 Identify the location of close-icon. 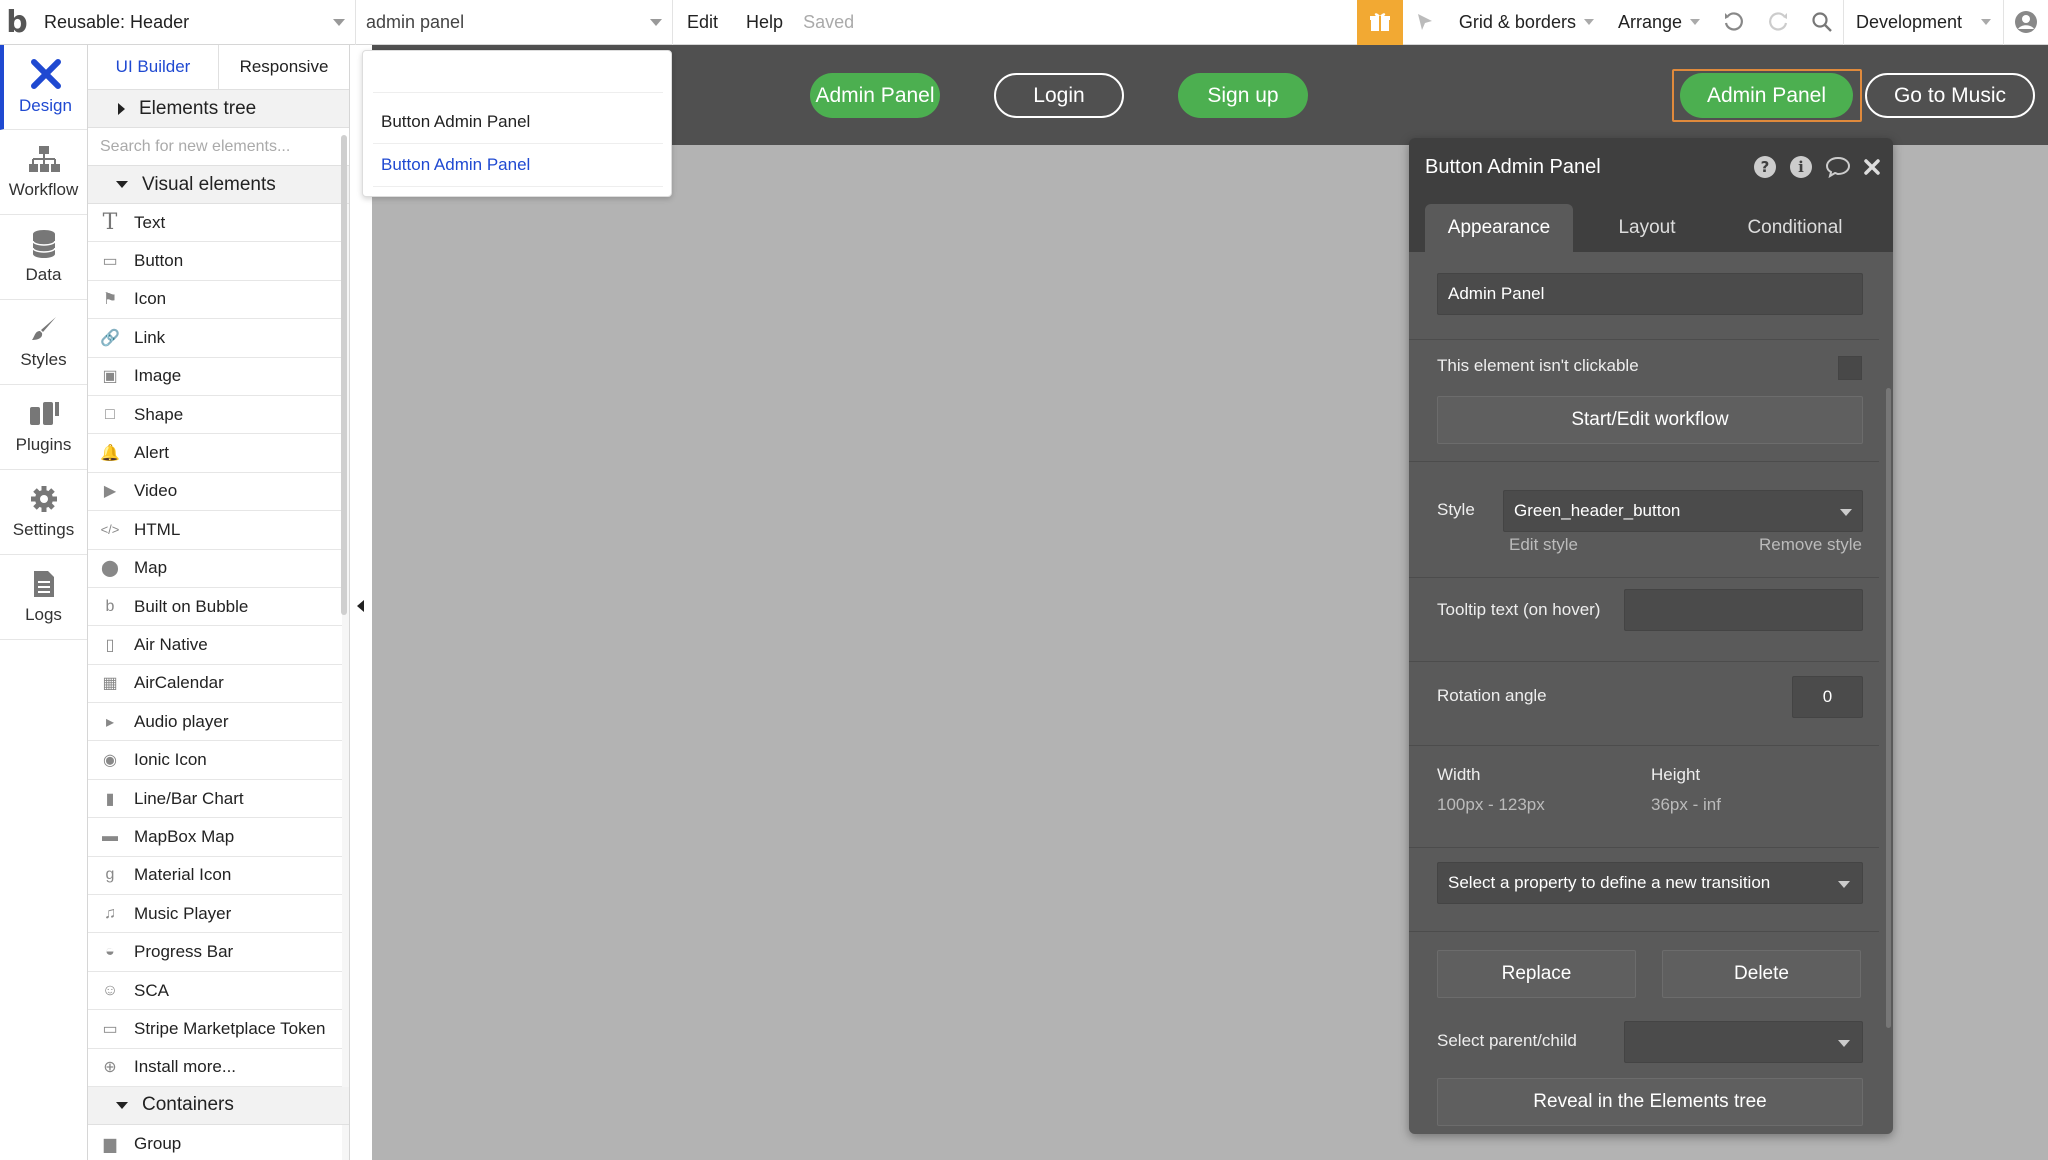
(1872, 167).